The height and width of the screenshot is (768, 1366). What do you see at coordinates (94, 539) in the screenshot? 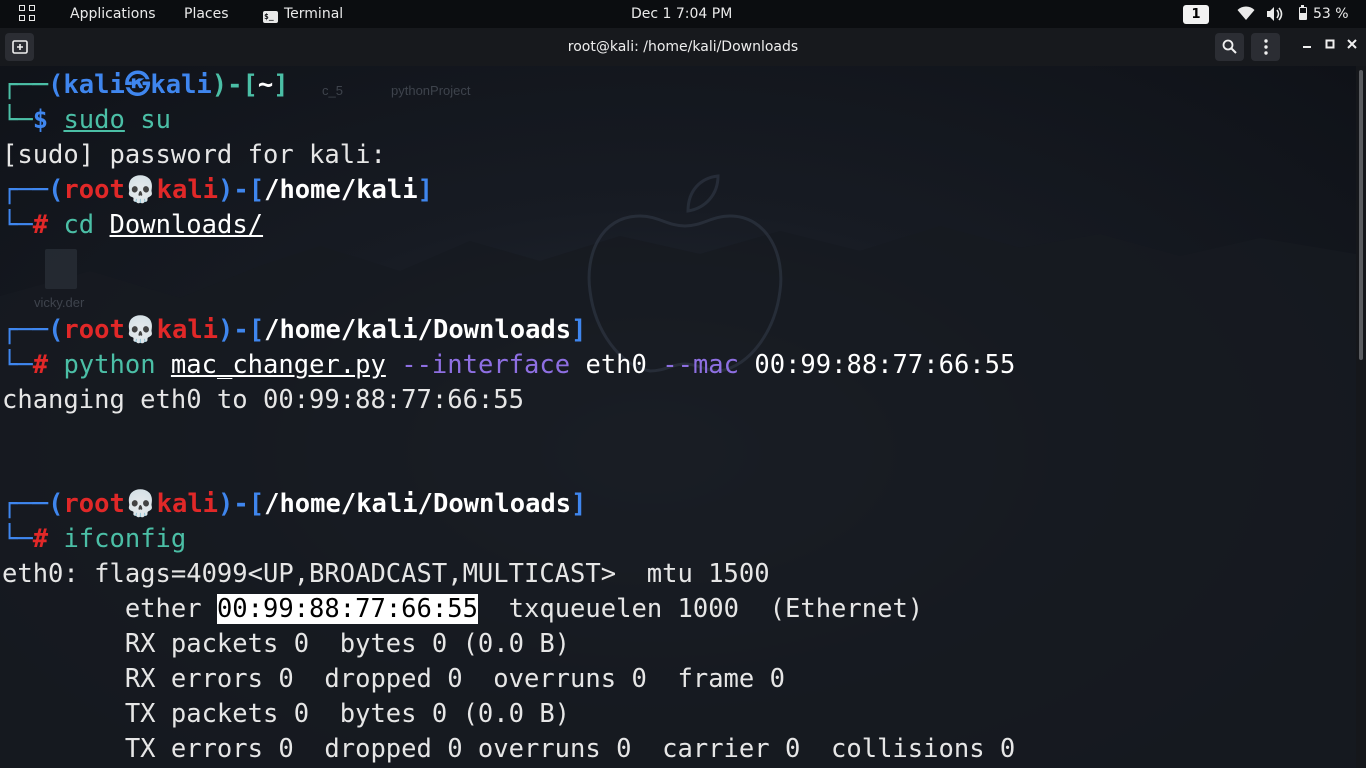
I see `command-line: └─# ifconfig` at bounding box center [94, 539].